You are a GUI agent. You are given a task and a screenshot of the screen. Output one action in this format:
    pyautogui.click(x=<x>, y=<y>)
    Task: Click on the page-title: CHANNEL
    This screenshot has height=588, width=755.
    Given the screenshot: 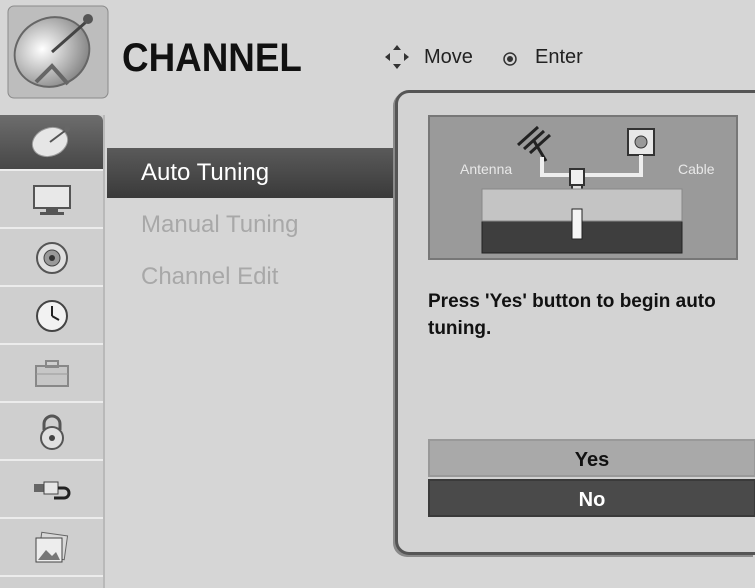 What is the action you would take?
    pyautogui.click(x=212, y=58)
    